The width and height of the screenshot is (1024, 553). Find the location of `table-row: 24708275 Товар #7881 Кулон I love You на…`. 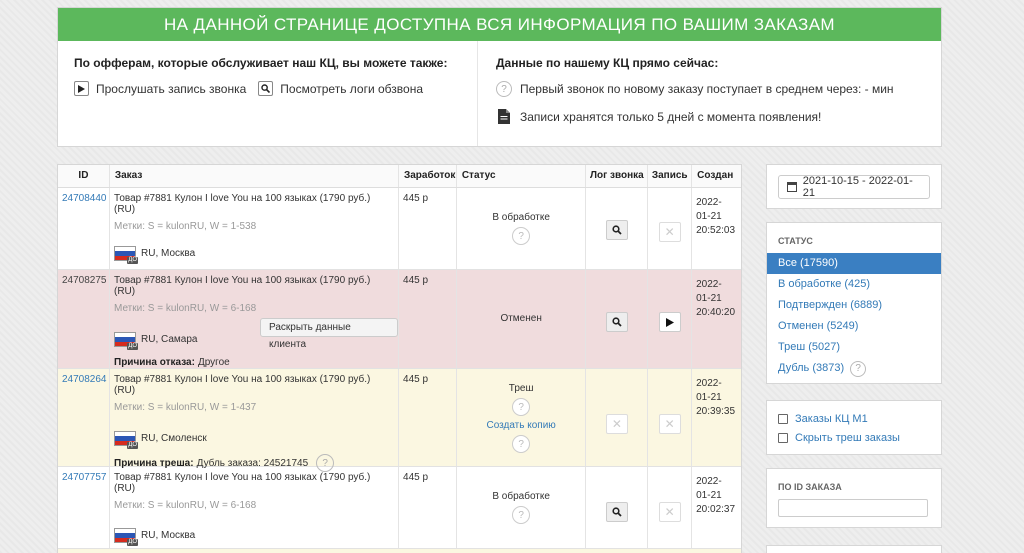

table-row: 24708275 Товар #7881 Кулон I love You на… is located at coordinates (399, 319).